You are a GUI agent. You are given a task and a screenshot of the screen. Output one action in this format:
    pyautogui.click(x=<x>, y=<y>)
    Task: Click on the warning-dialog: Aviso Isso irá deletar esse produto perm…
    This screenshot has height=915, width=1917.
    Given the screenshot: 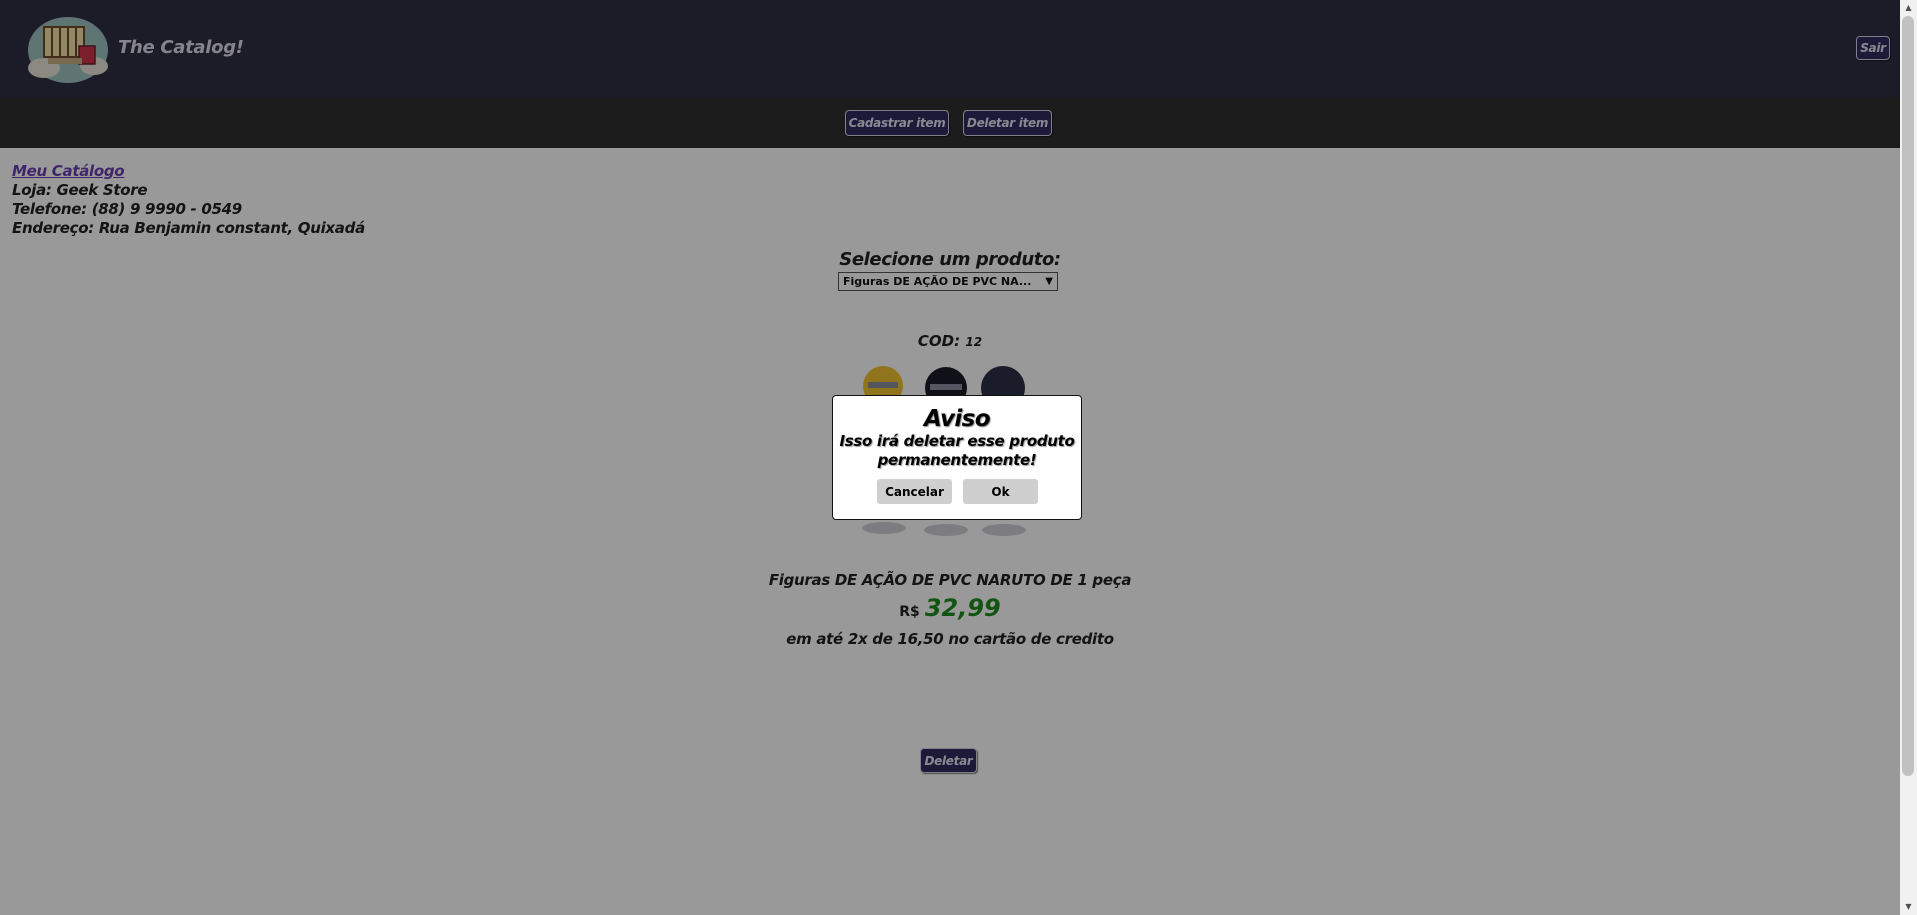 What is the action you would take?
    pyautogui.click(x=957, y=457)
    